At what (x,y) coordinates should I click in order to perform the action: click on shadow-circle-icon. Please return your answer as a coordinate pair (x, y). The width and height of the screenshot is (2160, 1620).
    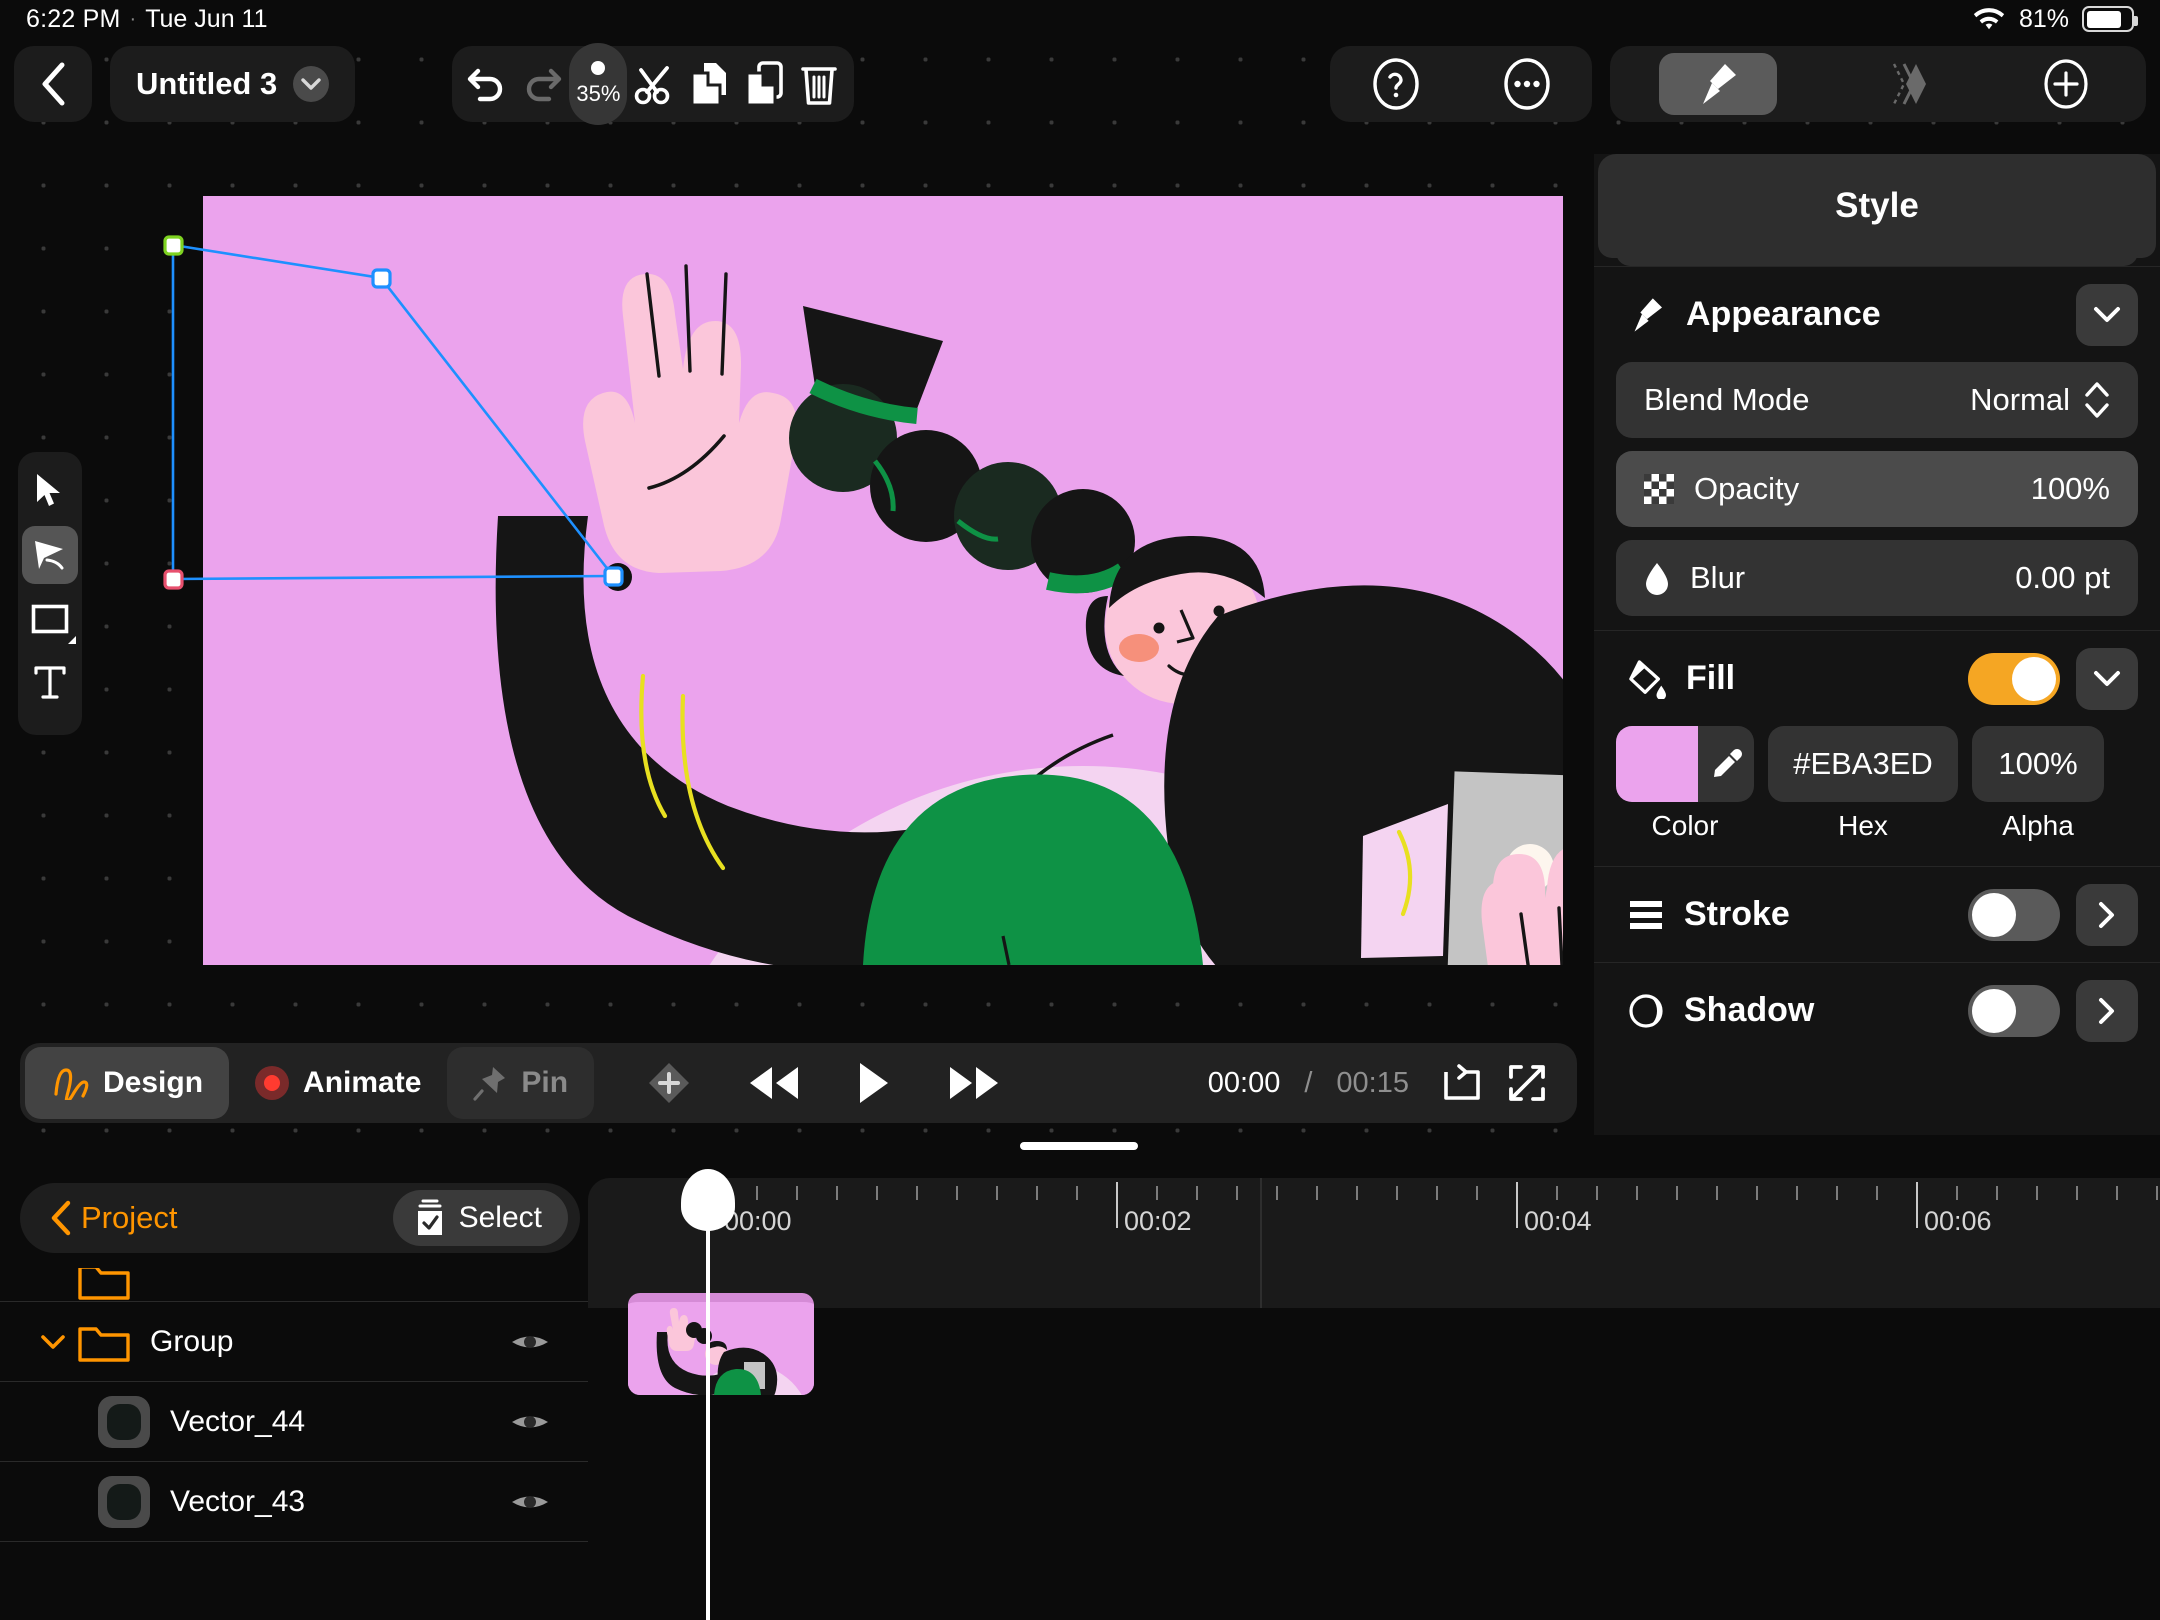
    Looking at the image, I should click on (1646, 1010).